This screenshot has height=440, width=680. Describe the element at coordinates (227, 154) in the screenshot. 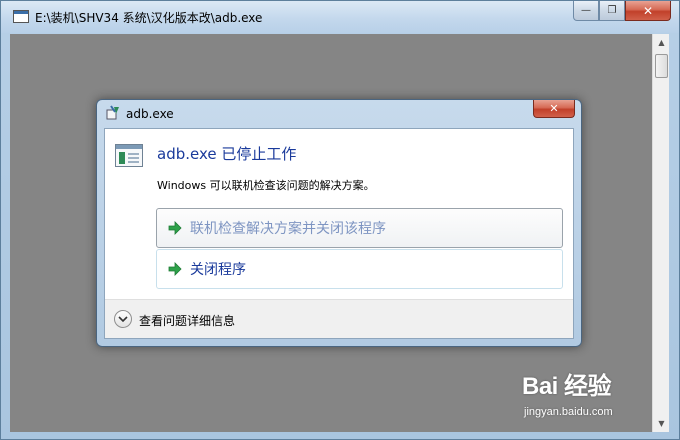

I see `main-instruction: adb.exe 已停止工作` at that location.